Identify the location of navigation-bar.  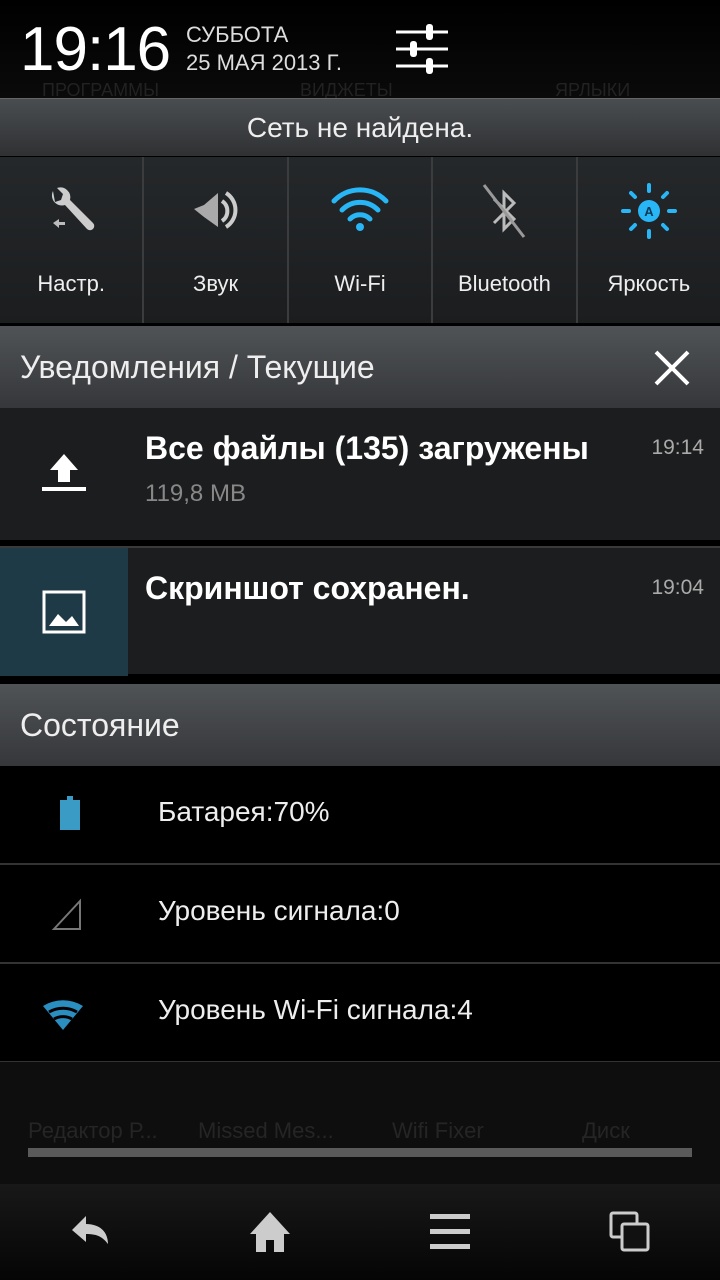
(360, 1232).